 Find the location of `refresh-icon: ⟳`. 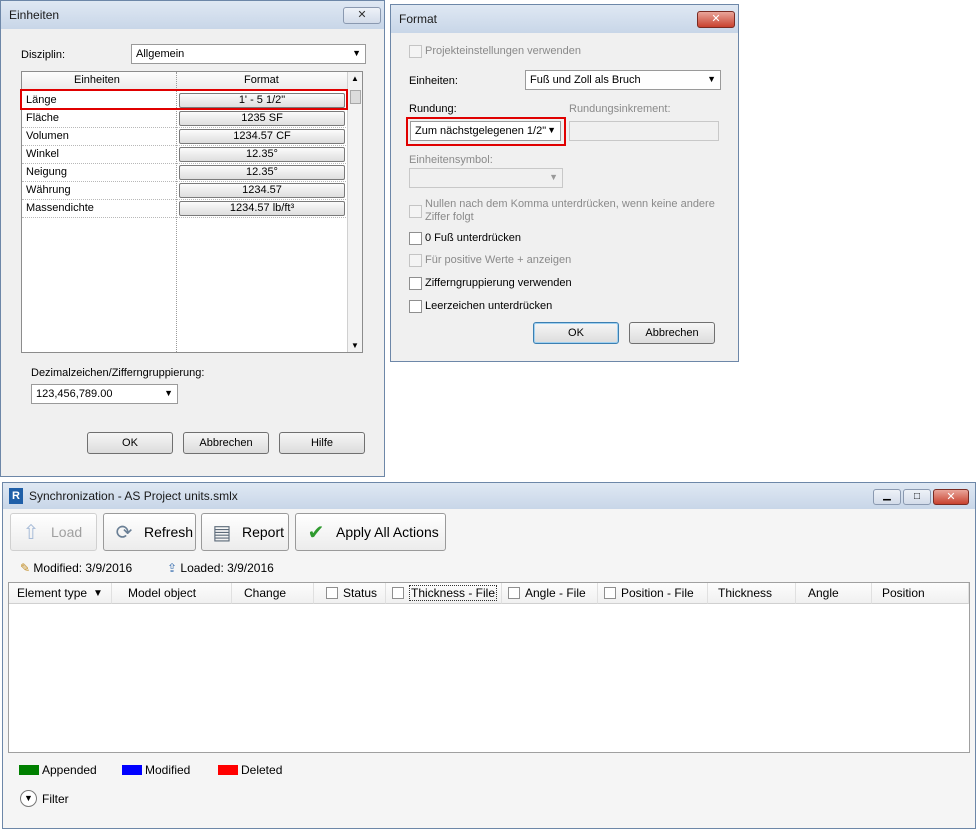

refresh-icon: ⟳ is located at coordinates (124, 532).